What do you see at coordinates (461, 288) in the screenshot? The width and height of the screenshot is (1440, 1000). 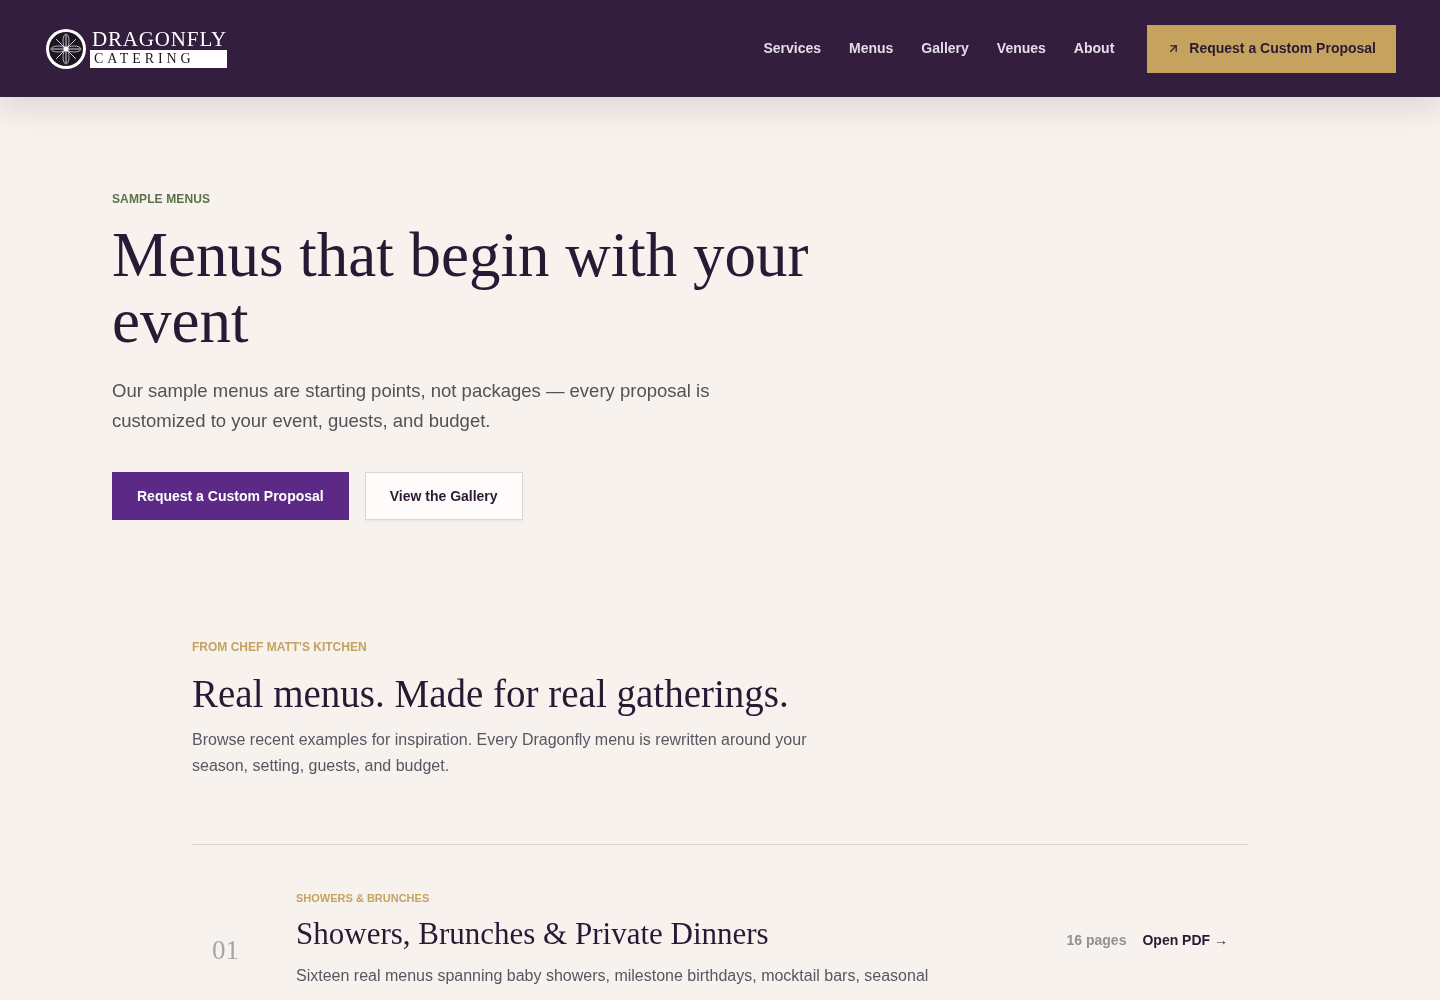 I see `page-title: Menus that begin with your event` at bounding box center [461, 288].